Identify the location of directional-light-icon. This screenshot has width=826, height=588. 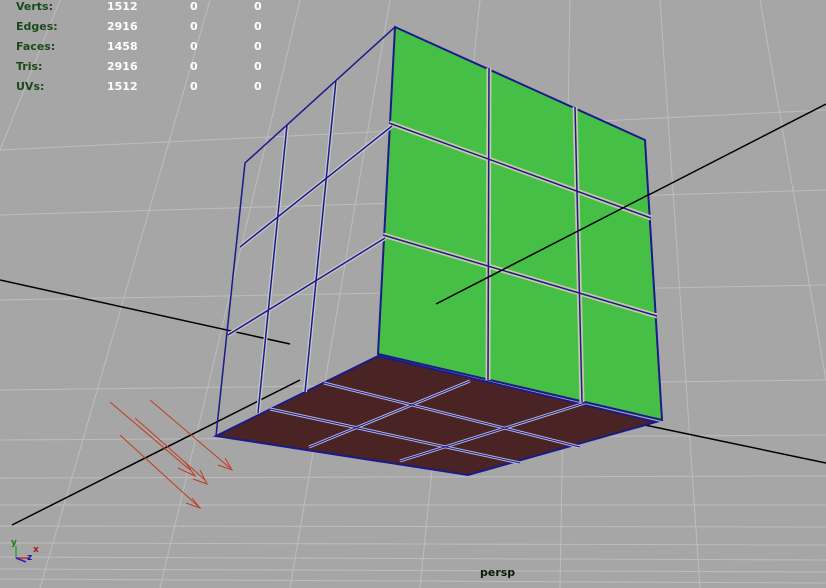
(171, 454).